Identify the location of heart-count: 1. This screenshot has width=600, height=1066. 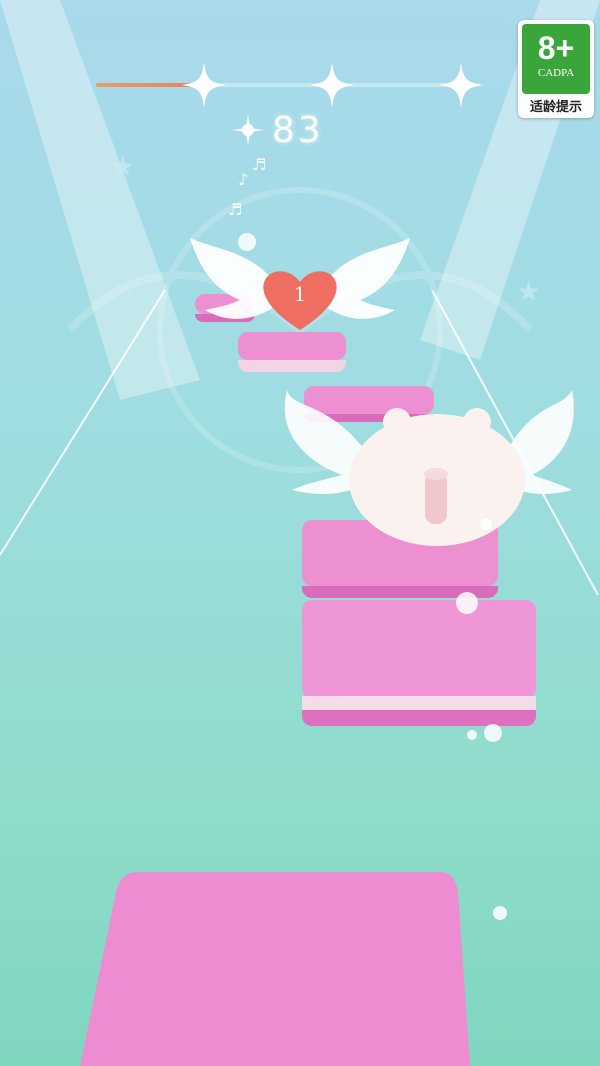
(300, 294).